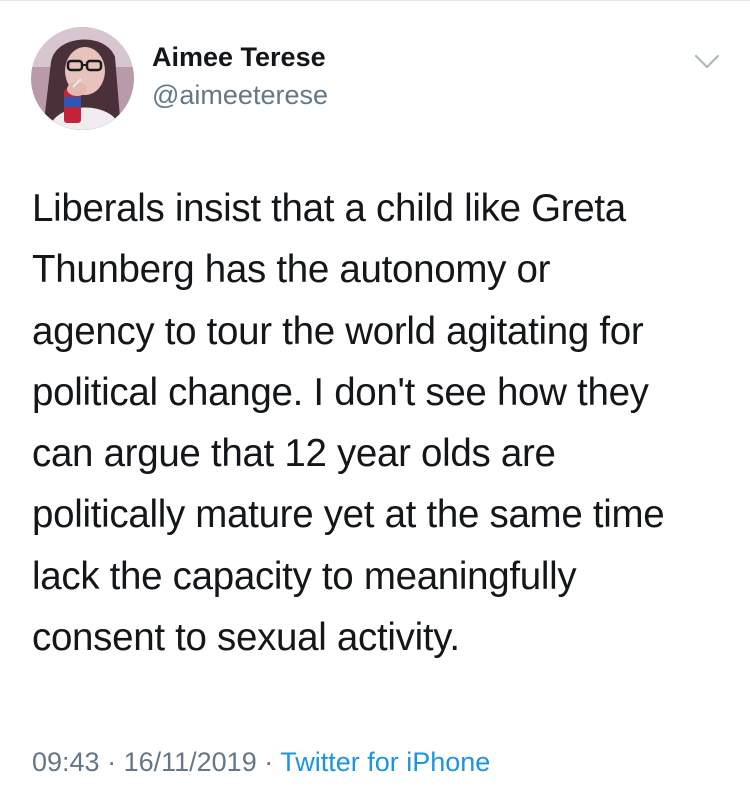  Describe the element at coordinates (239, 57) in the screenshot. I see `author-display-name: Aimee Terese` at that location.